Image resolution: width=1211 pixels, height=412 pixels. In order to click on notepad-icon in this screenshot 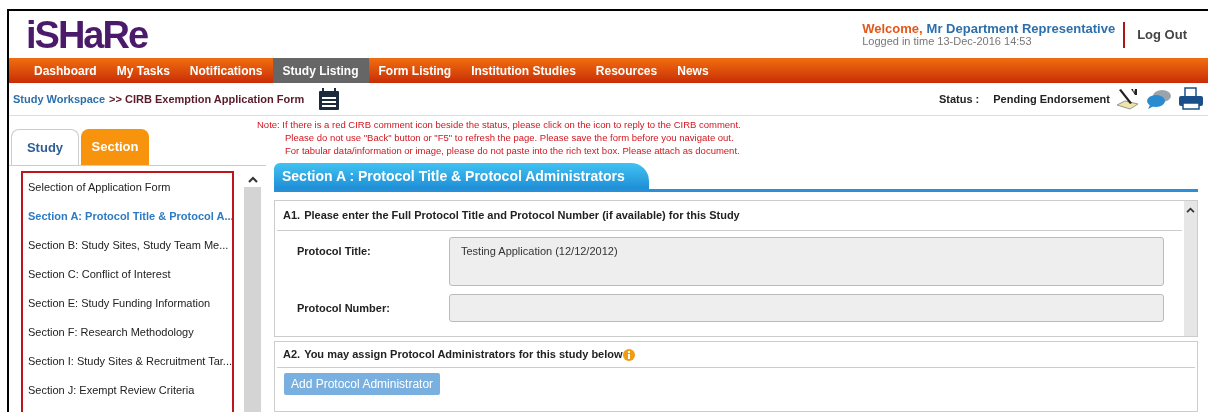, I will do `click(329, 99)`.